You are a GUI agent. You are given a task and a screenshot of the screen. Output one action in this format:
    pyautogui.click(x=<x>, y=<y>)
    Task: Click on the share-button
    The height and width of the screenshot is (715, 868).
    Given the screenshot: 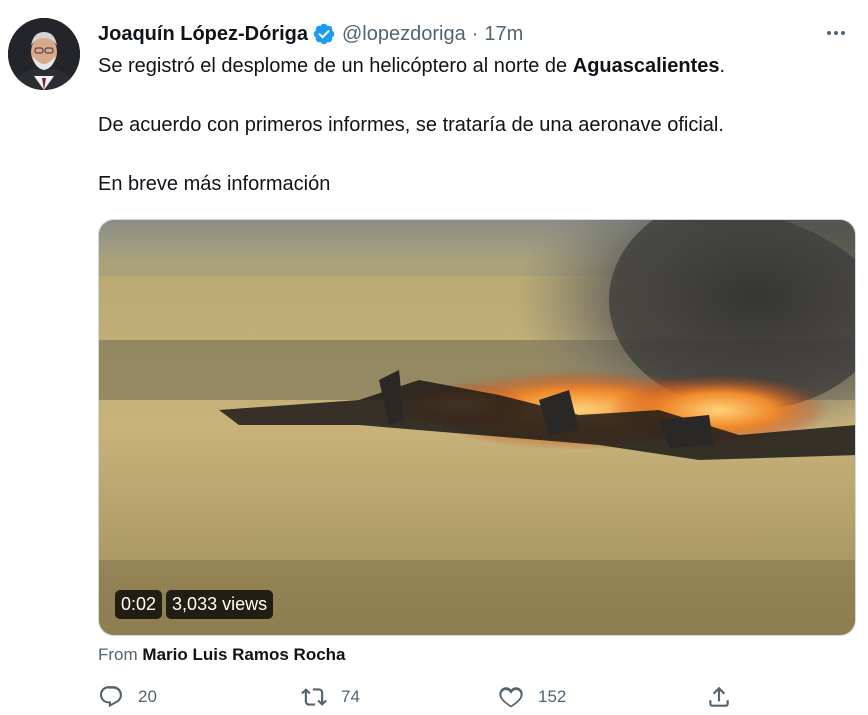 What is the action you would take?
    pyautogui.click(x=719, y=697)
    